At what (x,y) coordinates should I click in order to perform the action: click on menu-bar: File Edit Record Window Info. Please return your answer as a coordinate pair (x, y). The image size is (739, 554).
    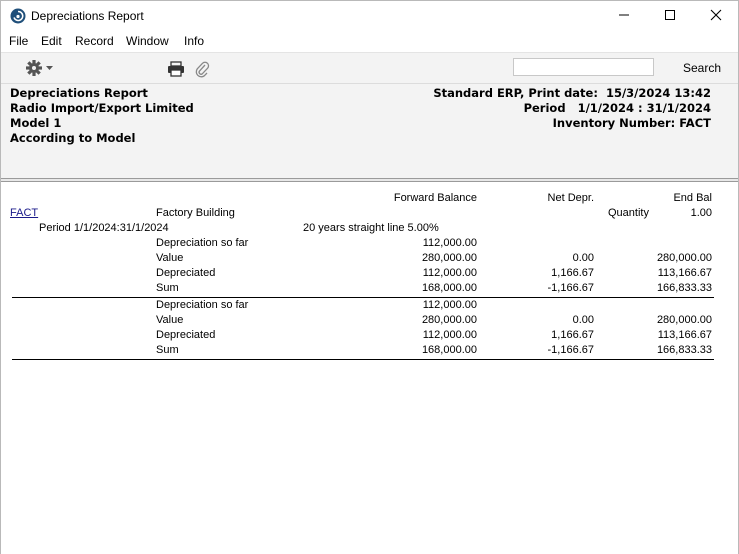
    Looking at the image, I should click on (369, 41).